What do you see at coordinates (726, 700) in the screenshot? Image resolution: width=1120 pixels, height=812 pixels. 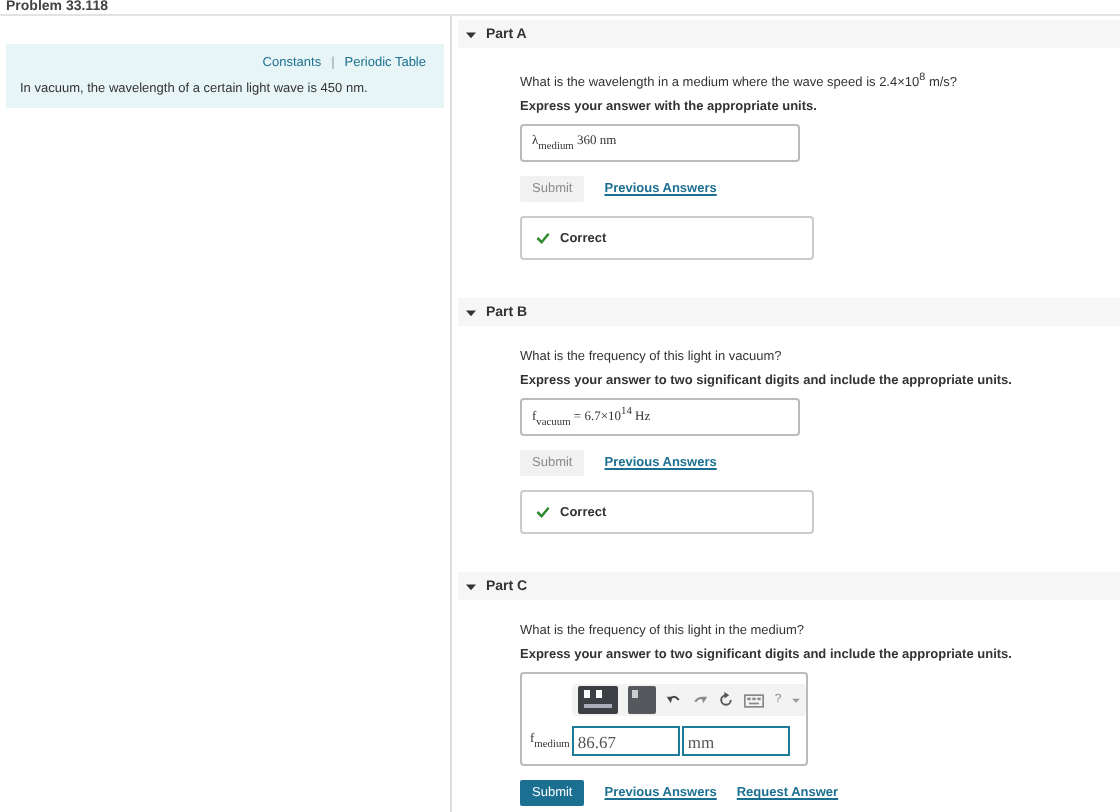 I see `reset-icon` at bounding box center [726, 700].